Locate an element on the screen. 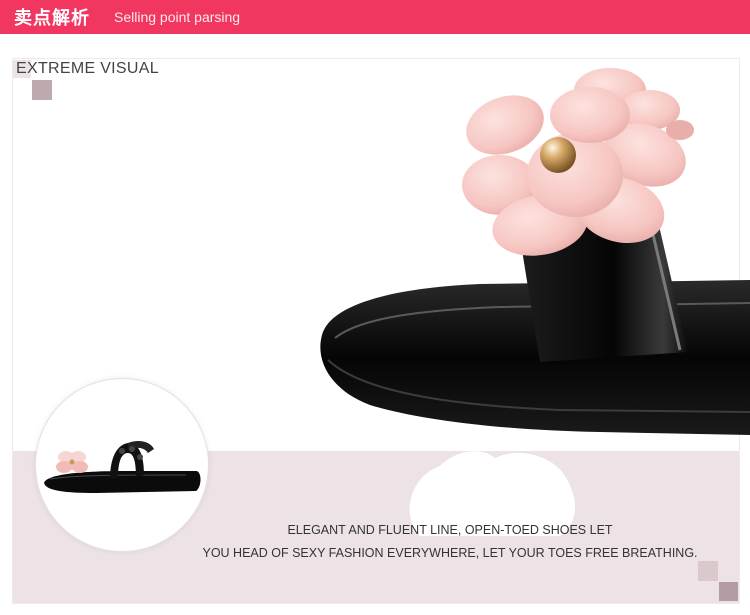 The image size is (750, 615). section-heading: EXTREME VISUAL is located at coordinates (87, 68).